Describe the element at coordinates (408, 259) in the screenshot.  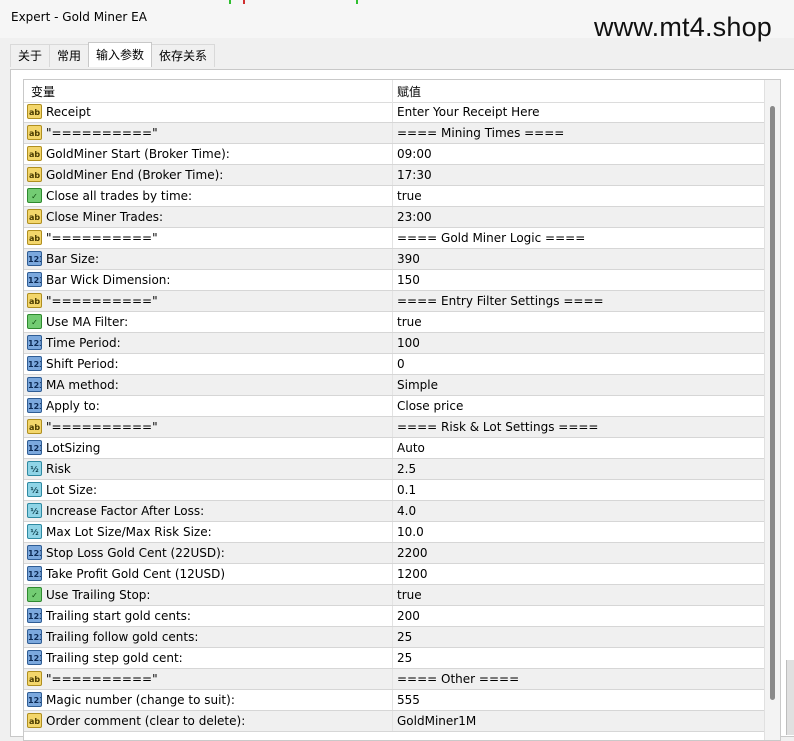
I see `parameter-value: 390` at that location.